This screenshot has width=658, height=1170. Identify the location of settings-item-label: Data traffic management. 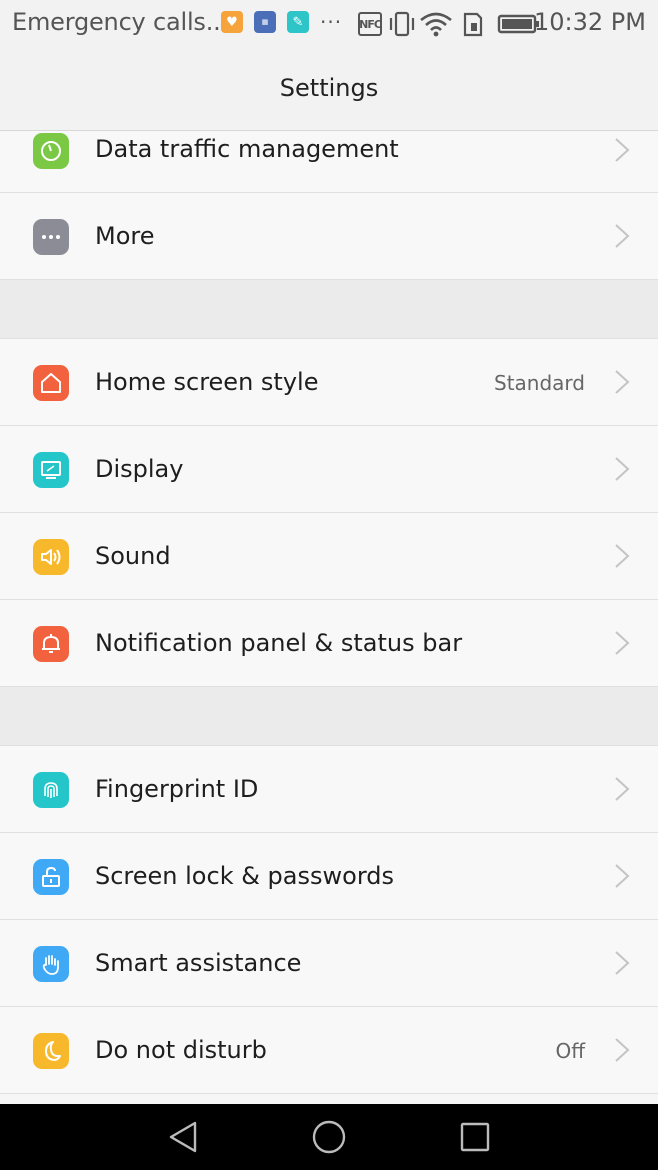
(247, 149).